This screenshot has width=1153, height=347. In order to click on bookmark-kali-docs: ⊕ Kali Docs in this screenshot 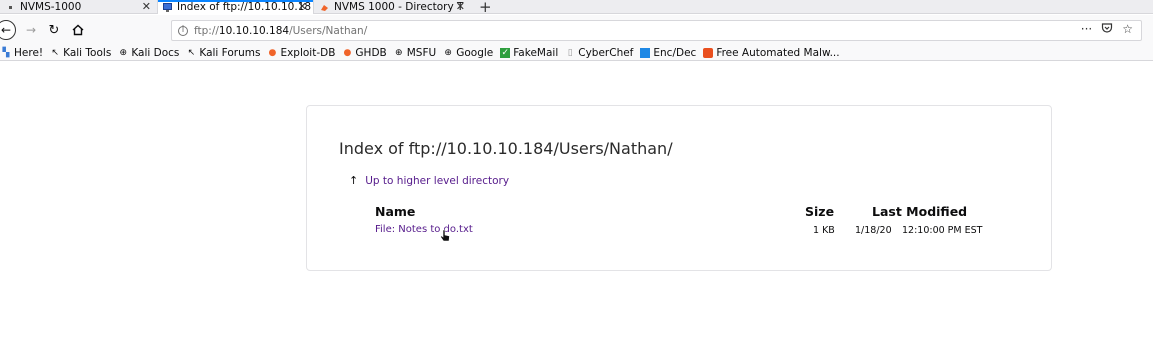, I will do `click(149, 52)`.